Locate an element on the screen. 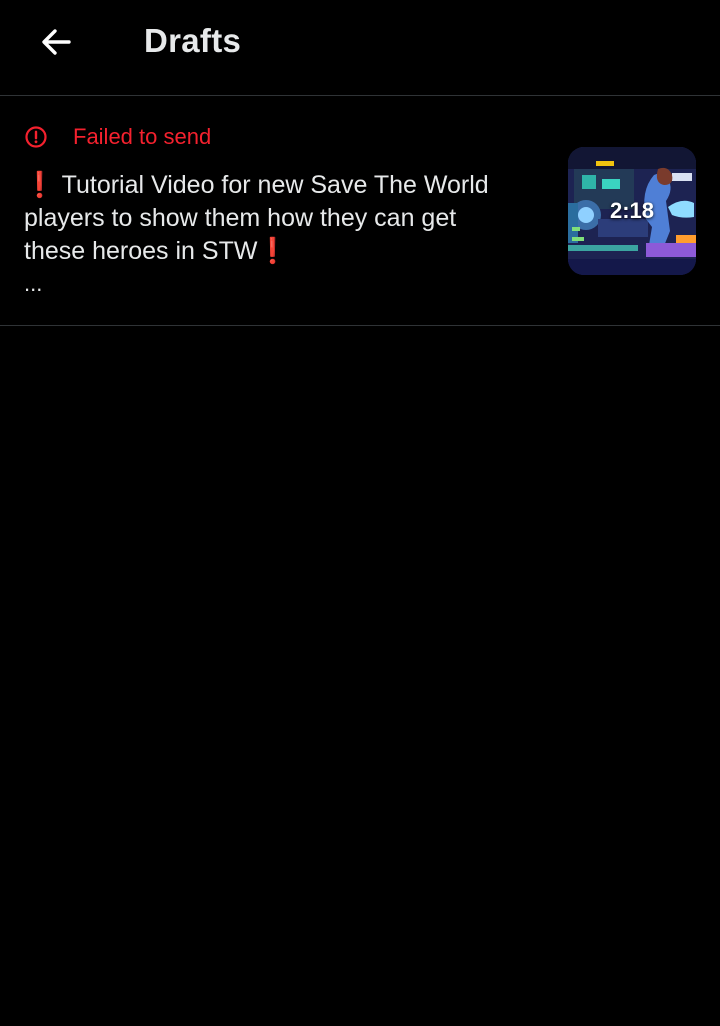 The width and height of the screenshot is (720, 1026). arrow-left-icon is located at coordinates (56, 42).